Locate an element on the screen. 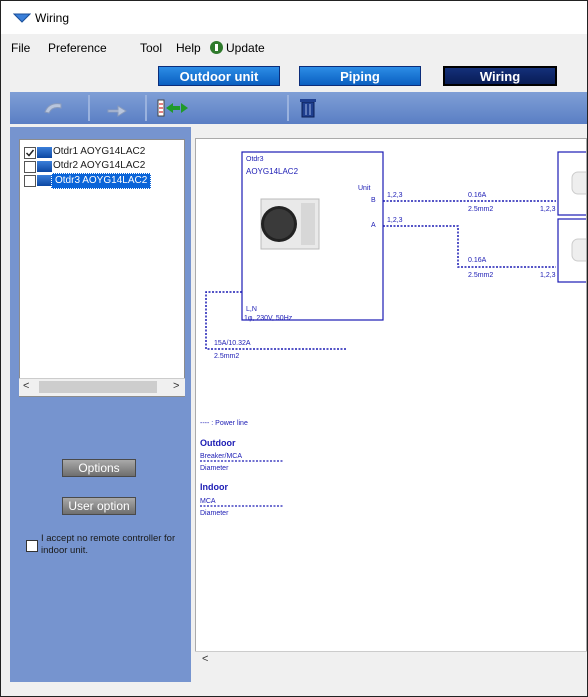 This screenshot has width=588, height=697. scroll-right-arrow: > is located at coordinates (176, 386).